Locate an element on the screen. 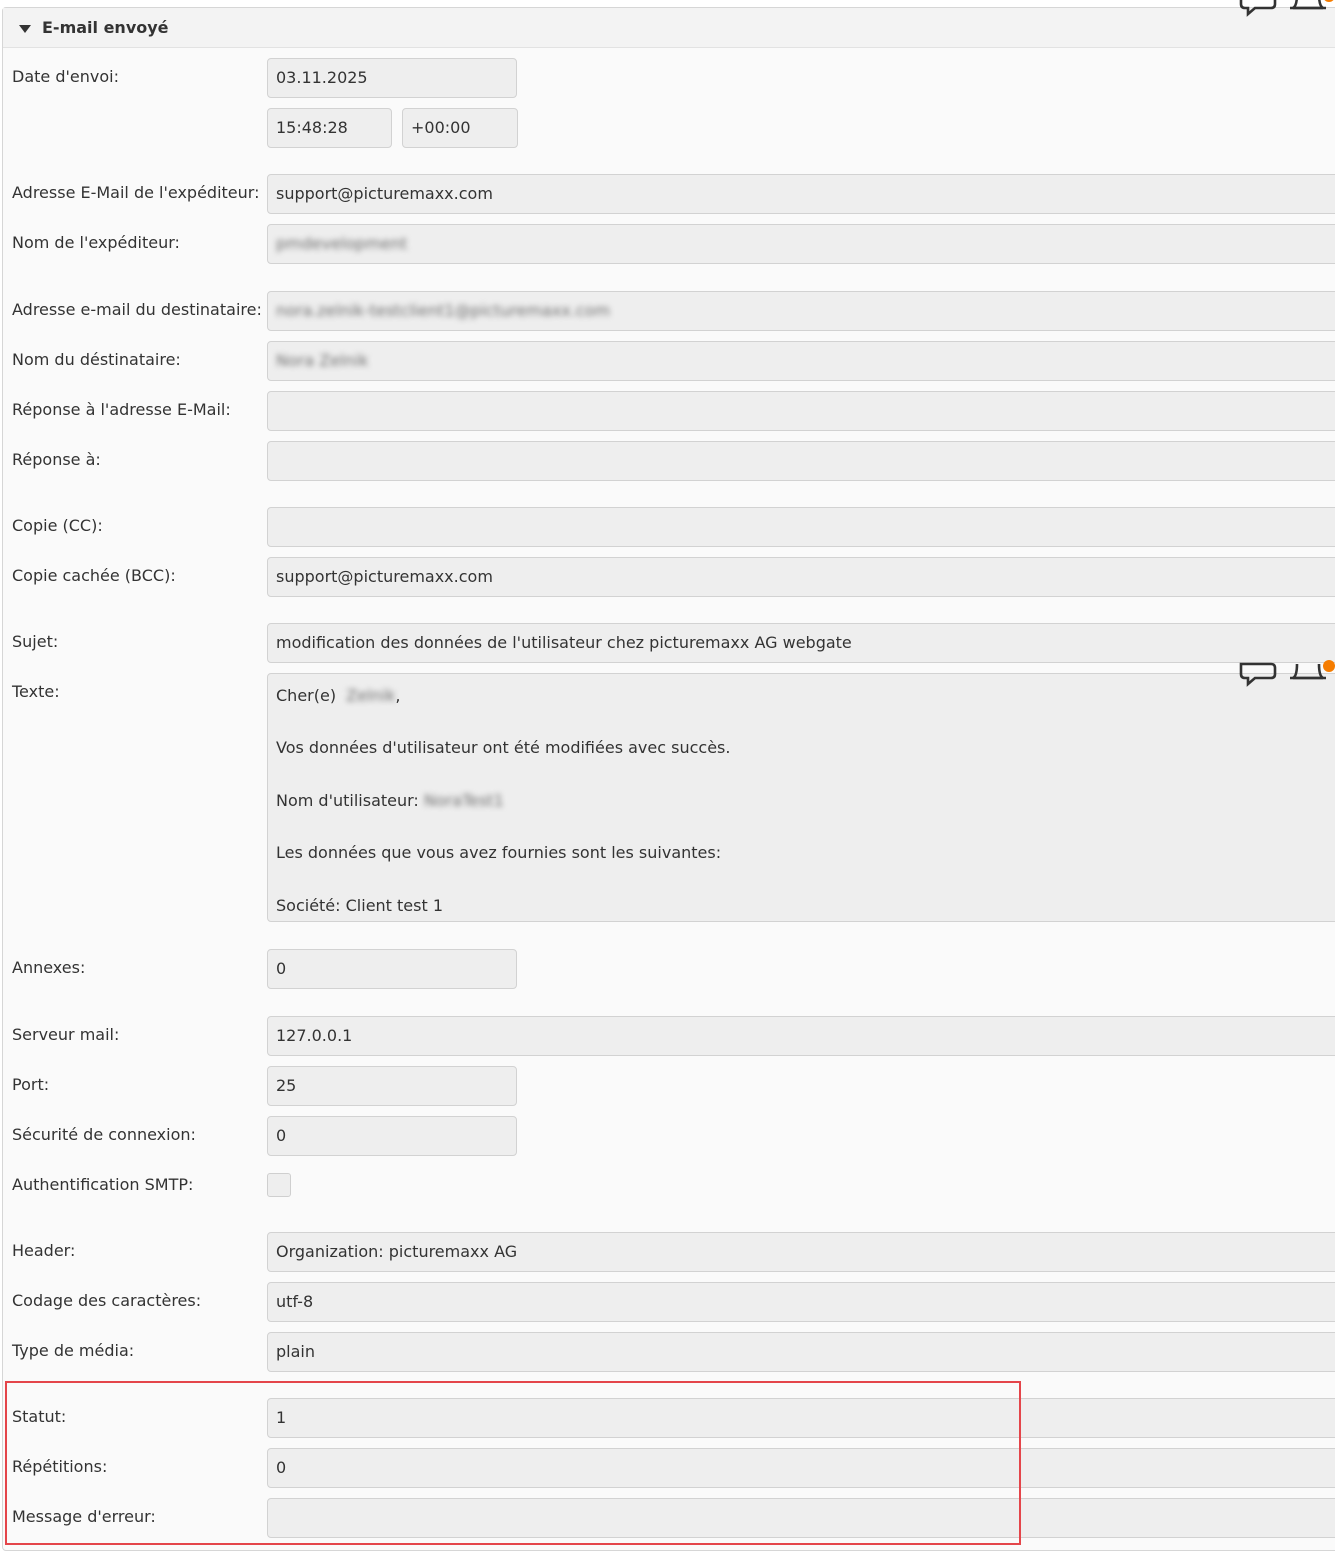  panel-header: E-mail envoyé is located at coordinates (669, 28).